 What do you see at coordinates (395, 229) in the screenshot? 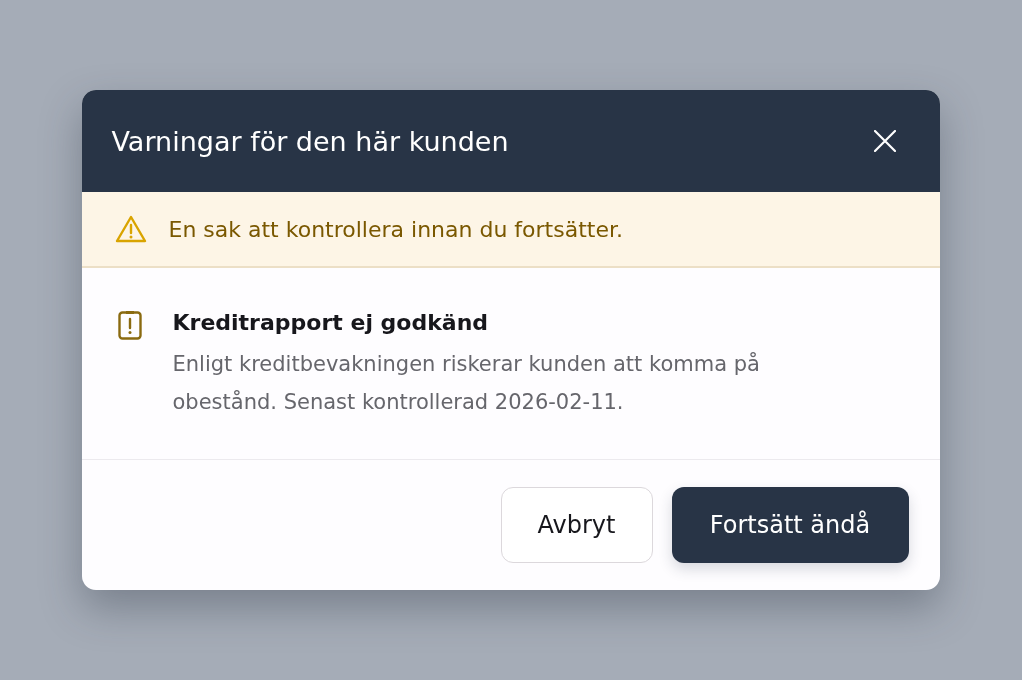
I see `banner-text: En sak att kontrollera innan du fortsätter.` at bounding box center [395, 229].